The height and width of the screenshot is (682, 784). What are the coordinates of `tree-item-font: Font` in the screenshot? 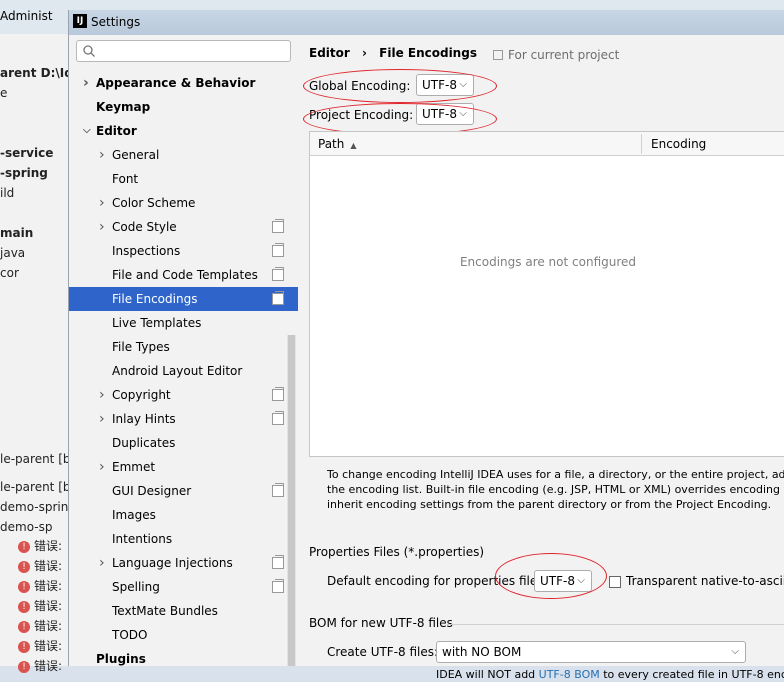 It's located at (183, 179).